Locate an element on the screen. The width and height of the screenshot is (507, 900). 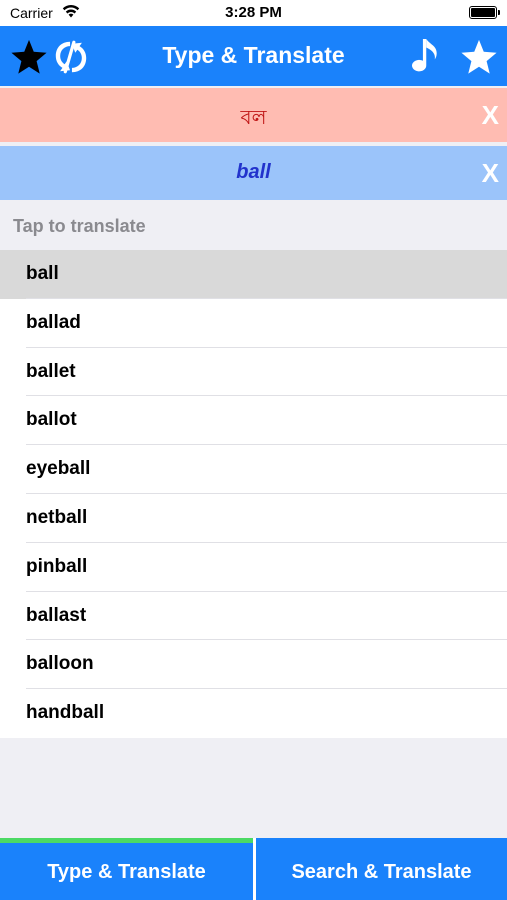
nav-bar: Type & Translate is located at coordinates (253, 56).